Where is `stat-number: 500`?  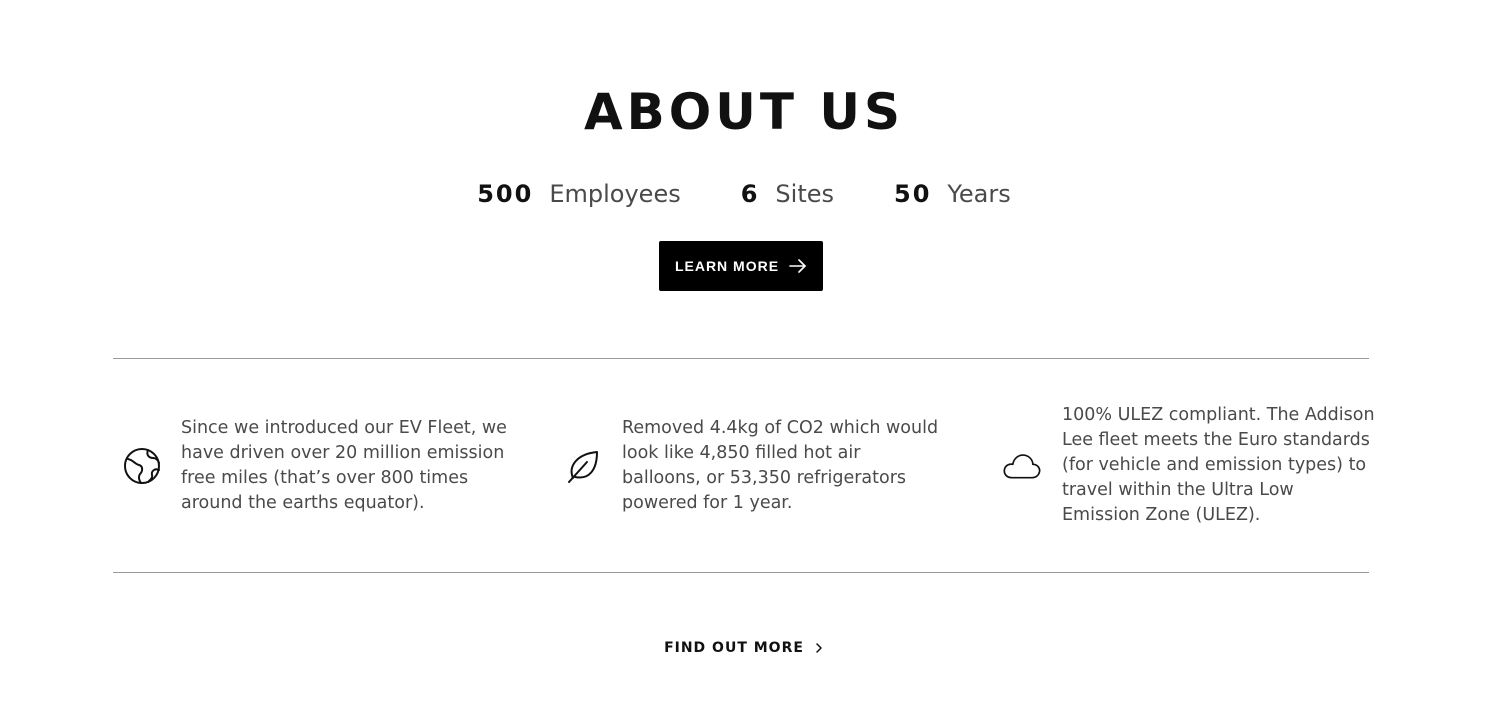
stat-number: 500 is located at coordinates (505, 194).